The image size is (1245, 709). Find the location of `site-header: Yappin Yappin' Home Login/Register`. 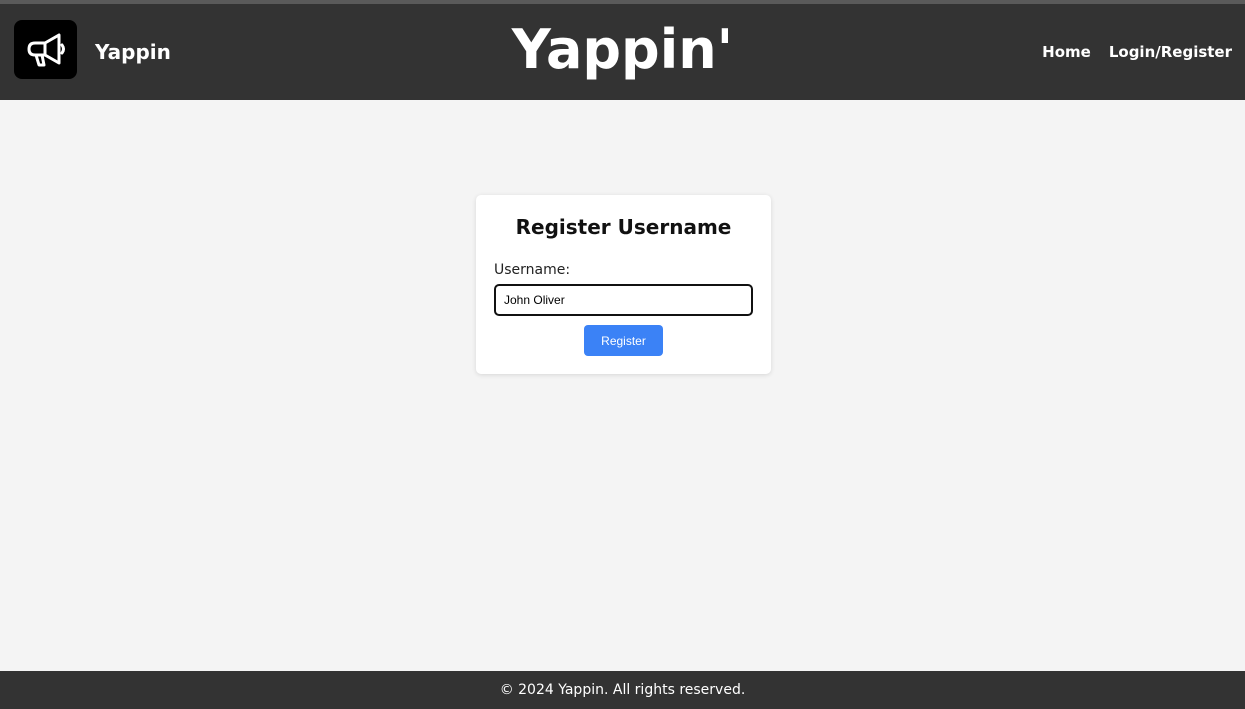

site-header: Yappin Yappin' Home Login/Register is located at coordinates (622, 52).